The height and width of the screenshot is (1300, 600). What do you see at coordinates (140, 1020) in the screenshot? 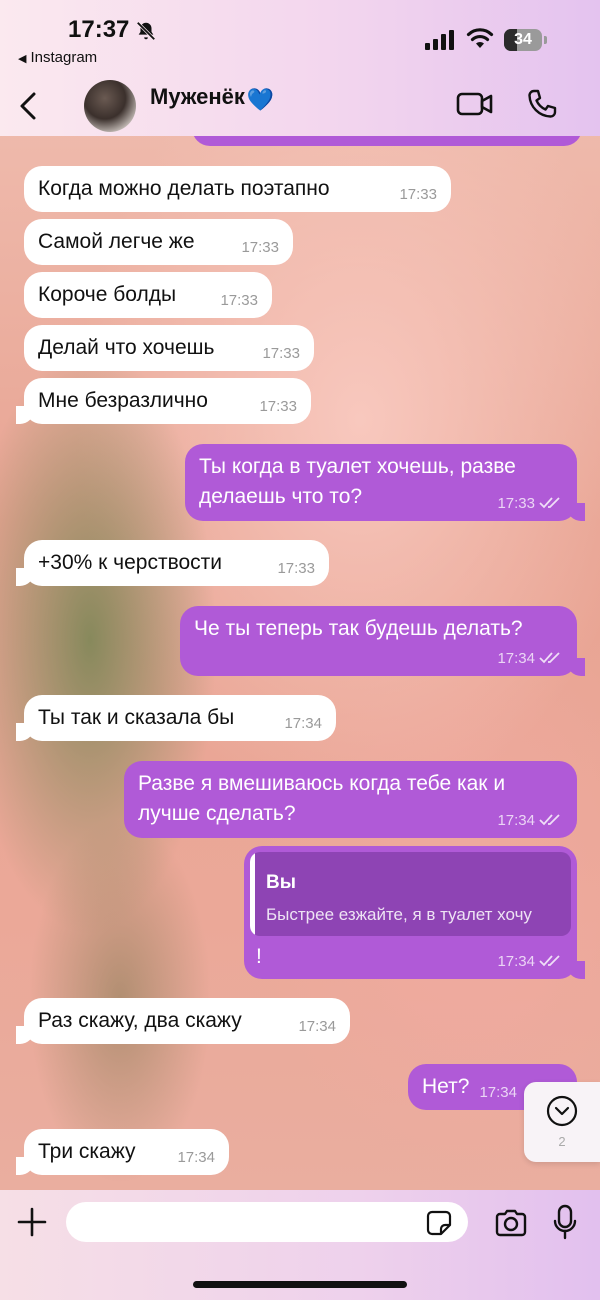
I see `message-text: Раз скажу, два скажу` at bounding box center [140, 1020].